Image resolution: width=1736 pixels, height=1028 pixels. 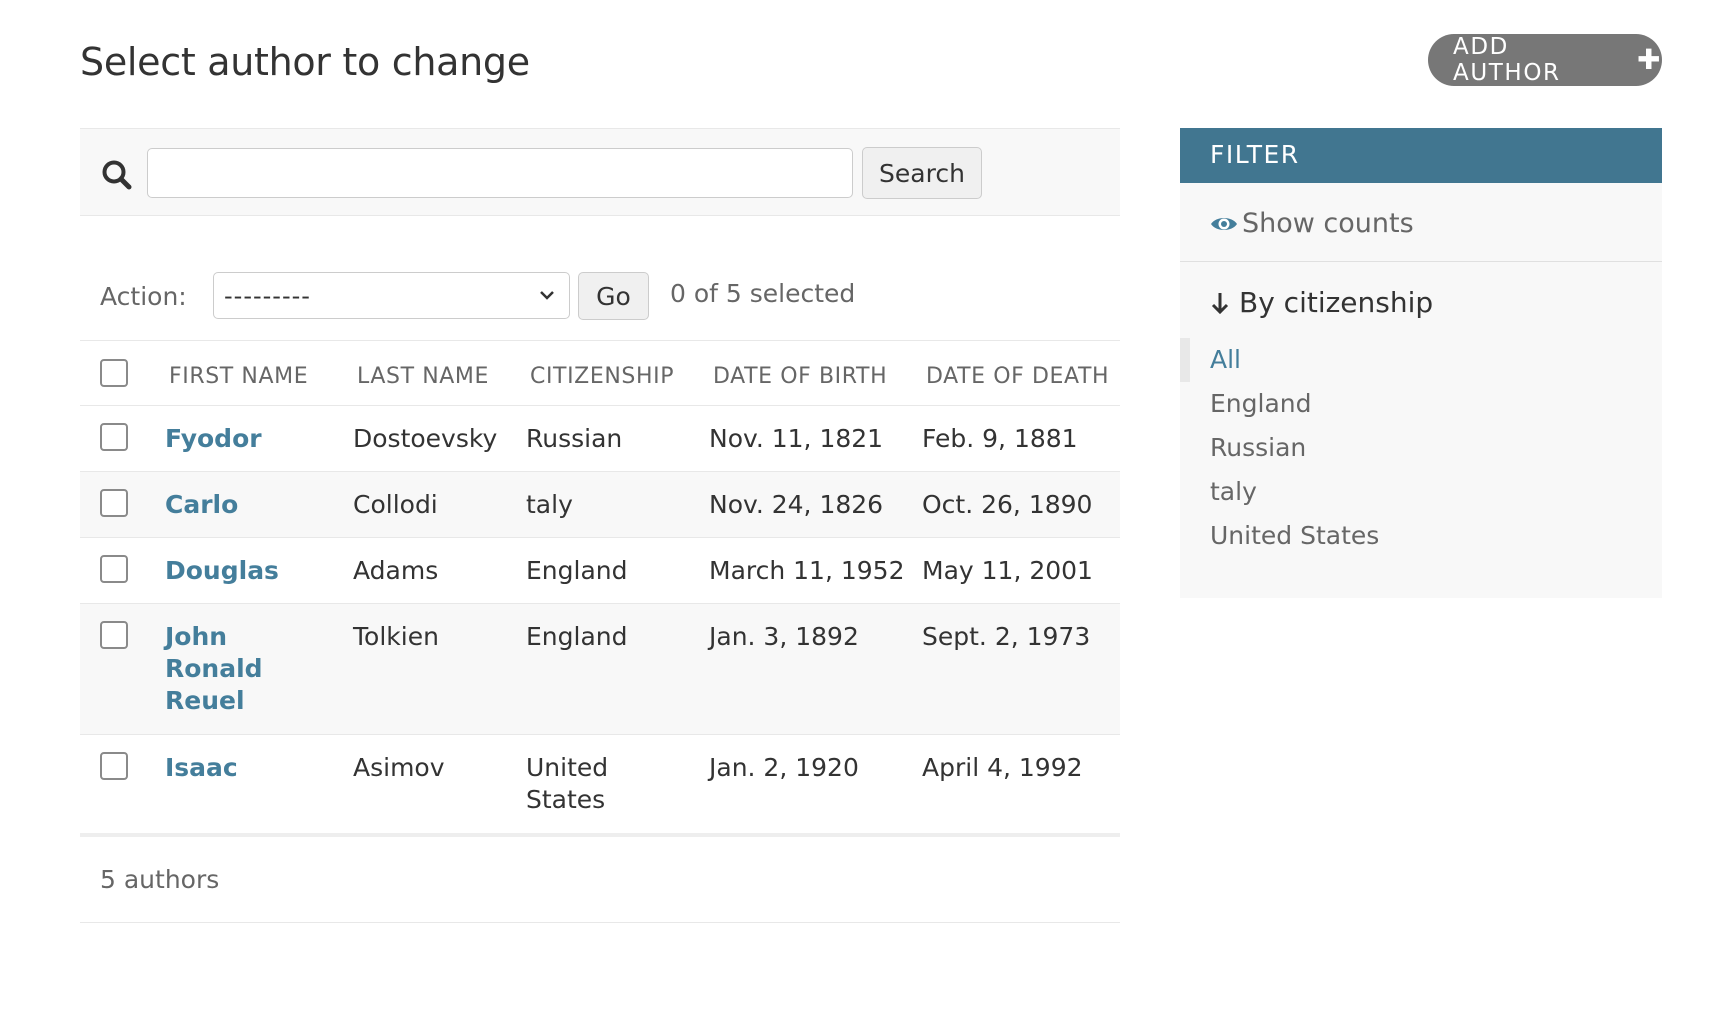 What do you see at coordinates (423, 376) in the screenshot?
I see `column-header-last-name: LAST NAME` at bounding box center [423, 376].